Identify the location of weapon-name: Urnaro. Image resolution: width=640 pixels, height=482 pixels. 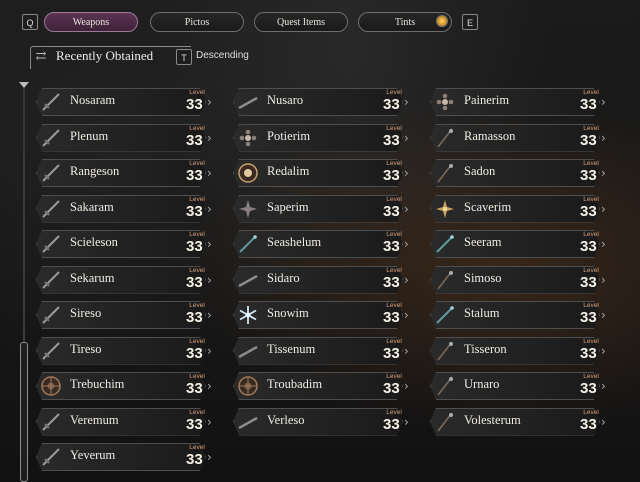
(482, 384).